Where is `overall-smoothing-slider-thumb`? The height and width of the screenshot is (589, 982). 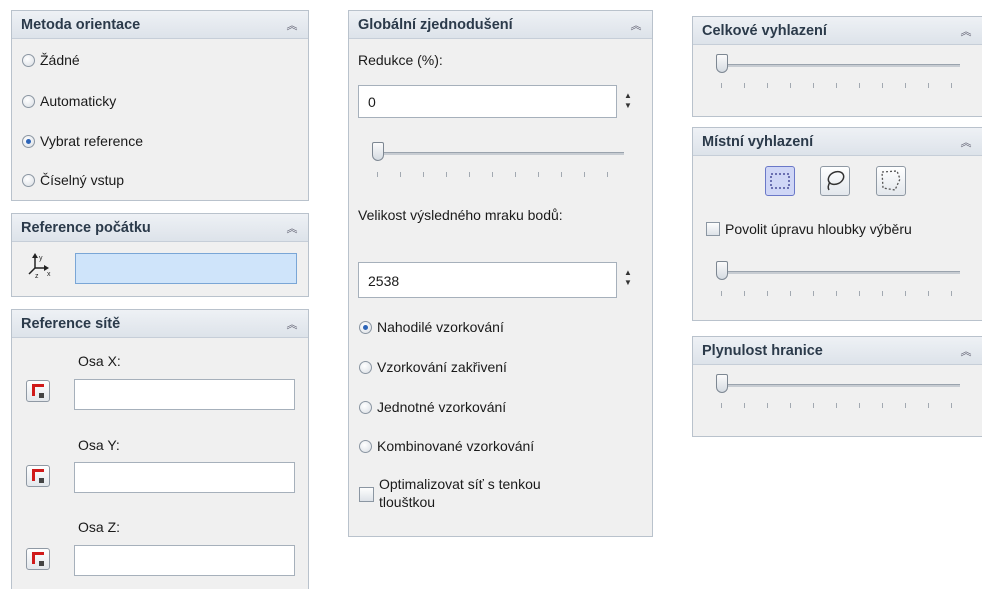
overall-smoothing-slider-thumb is located at coordinates (722, 63).